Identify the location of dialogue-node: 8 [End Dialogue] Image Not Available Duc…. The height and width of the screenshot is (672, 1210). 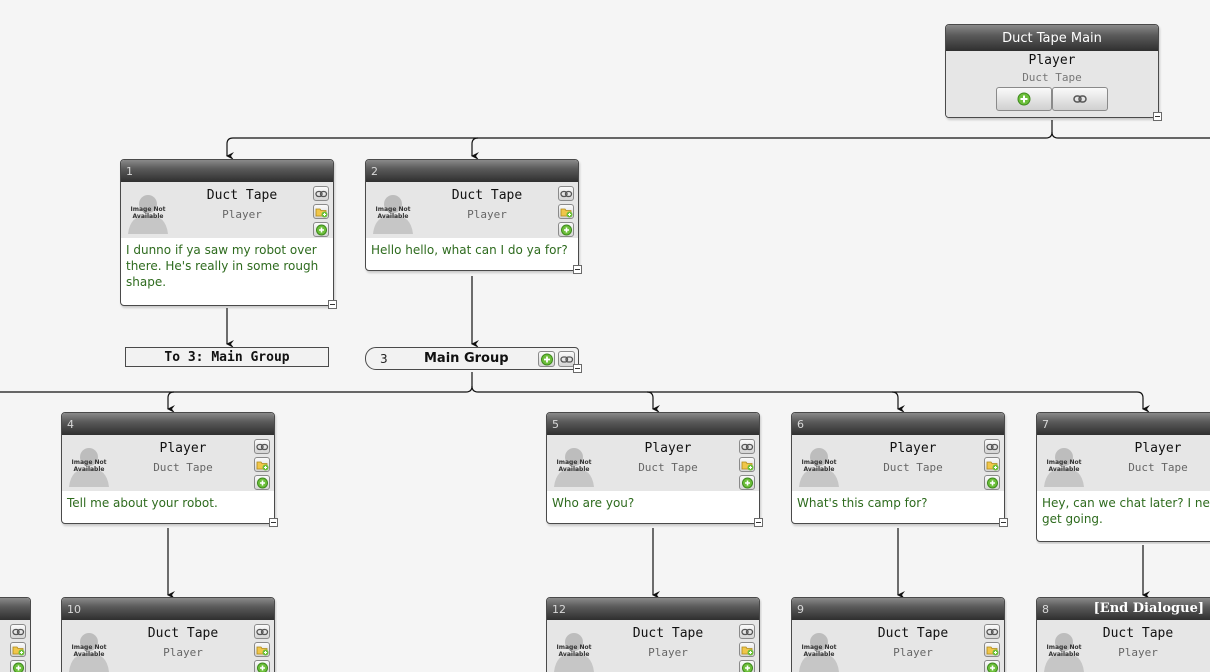
(1123, 634).